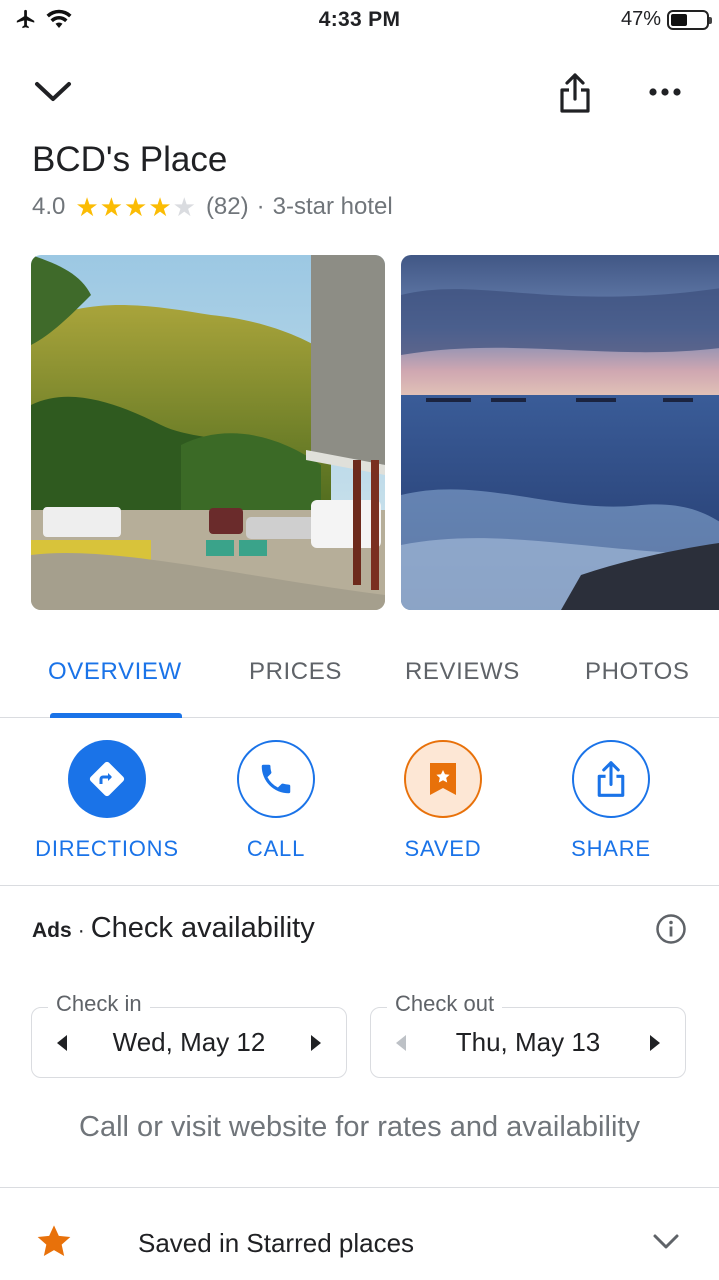 The height and width of the screenshot is (1280, 719). I want to click on battery-percent: 47%, so click(640, 19).